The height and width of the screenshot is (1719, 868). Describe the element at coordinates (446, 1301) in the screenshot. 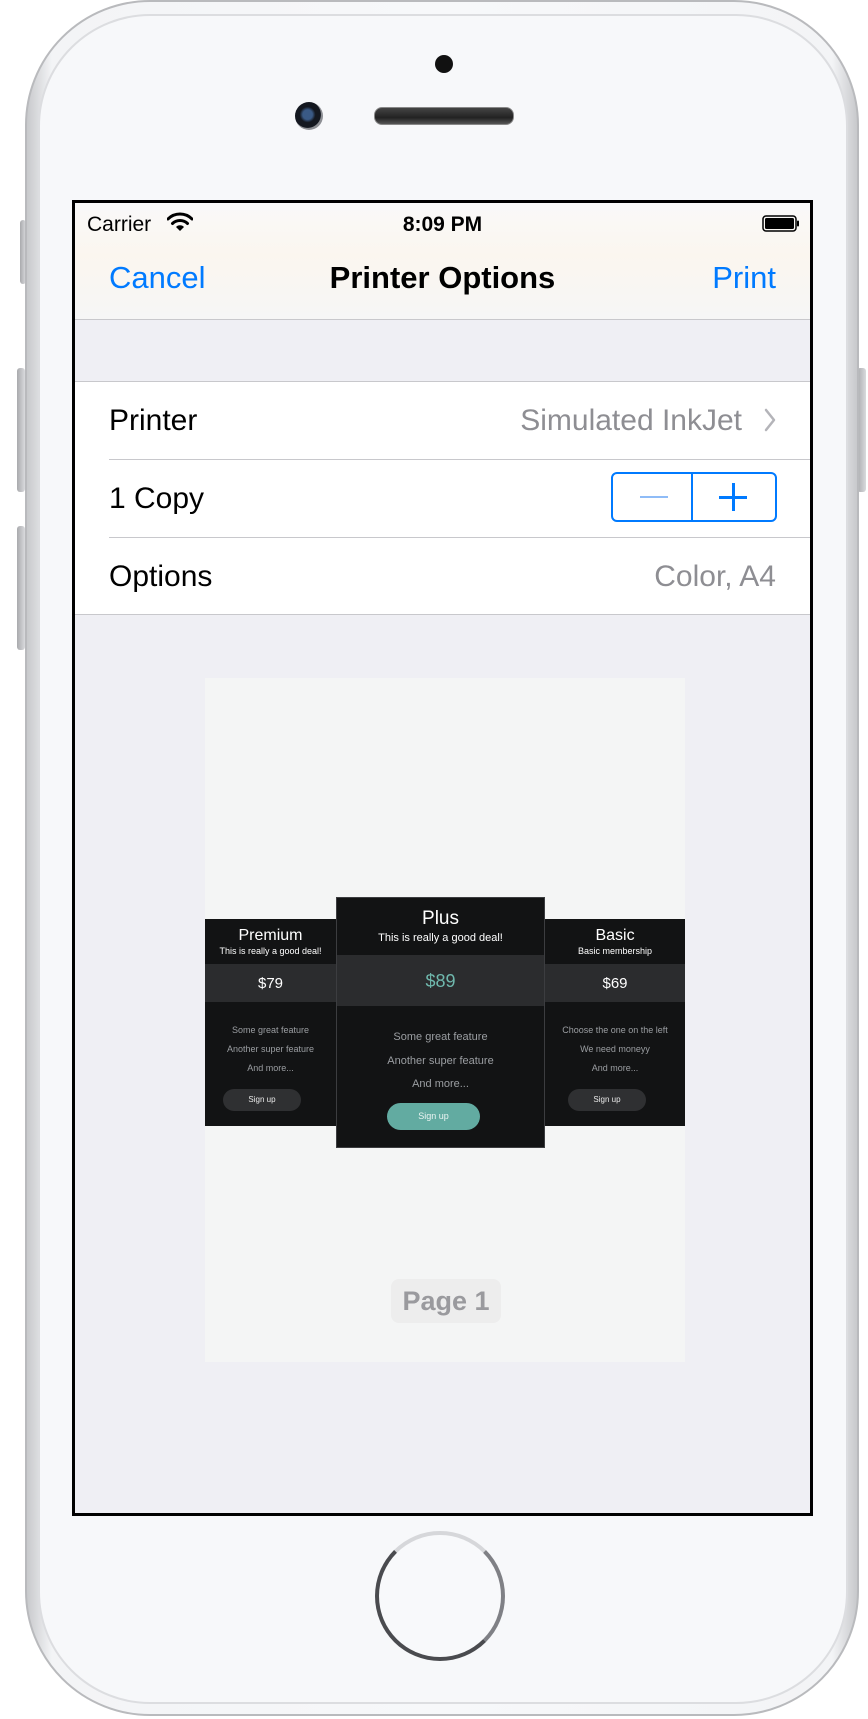

I see `page-number-label: Page 1` at that location.